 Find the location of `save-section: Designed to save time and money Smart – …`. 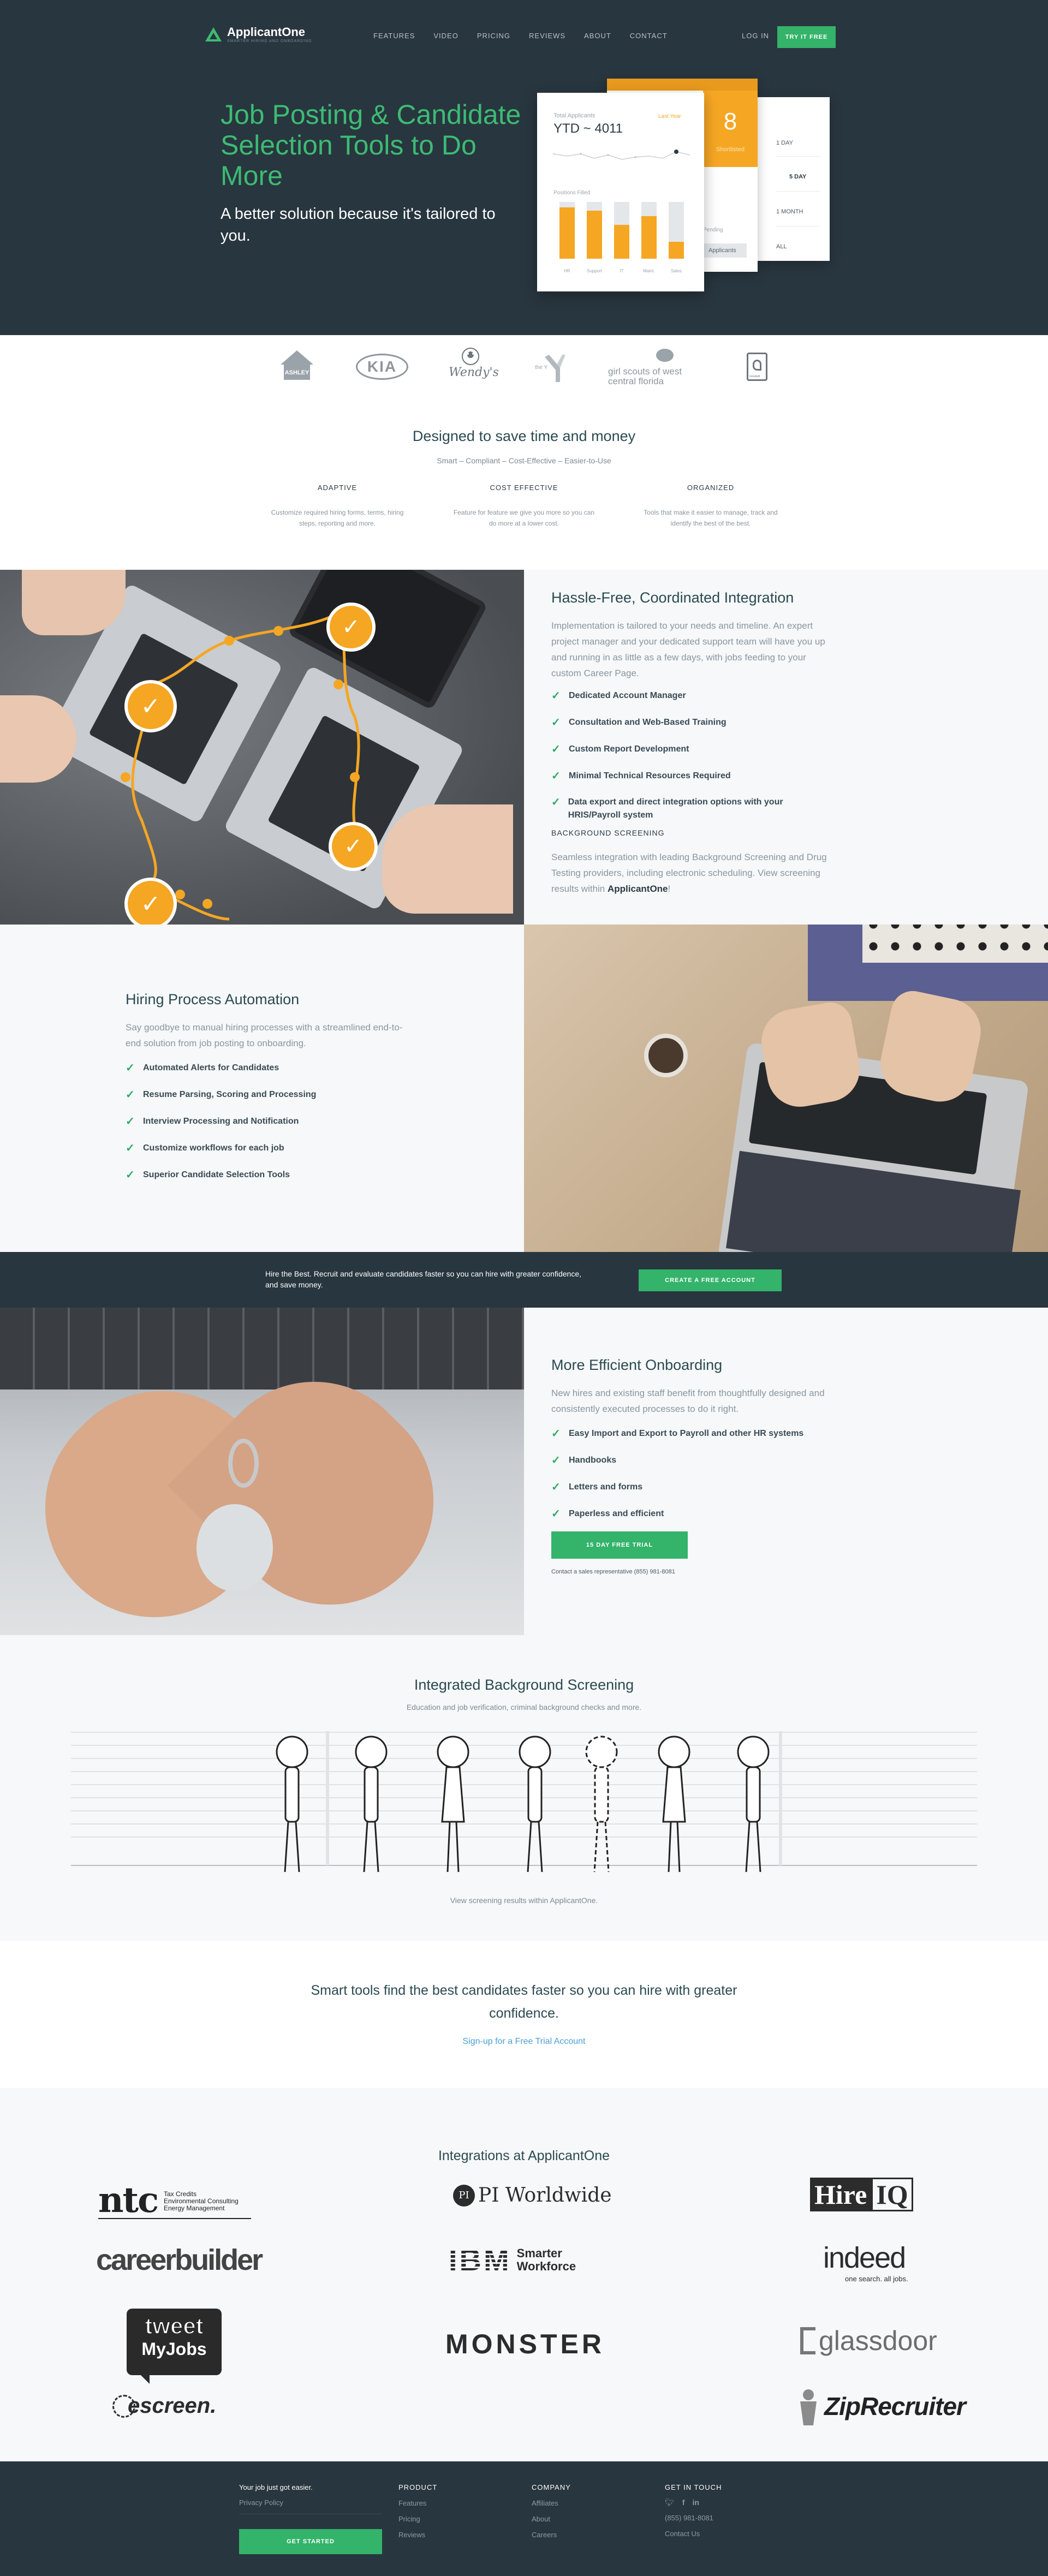

save-section: Designed to save time and money Smart – … is located at coordinates (524, 493).